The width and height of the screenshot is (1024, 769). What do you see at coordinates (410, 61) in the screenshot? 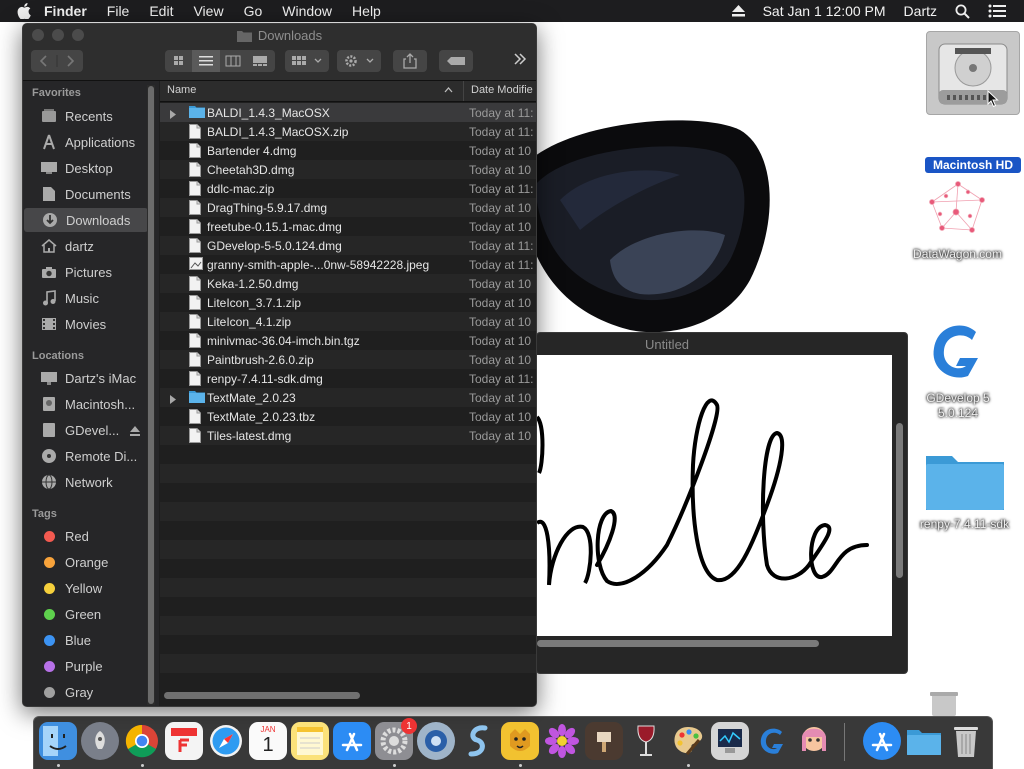
I see `share-button` at bounding box center [410, 61].